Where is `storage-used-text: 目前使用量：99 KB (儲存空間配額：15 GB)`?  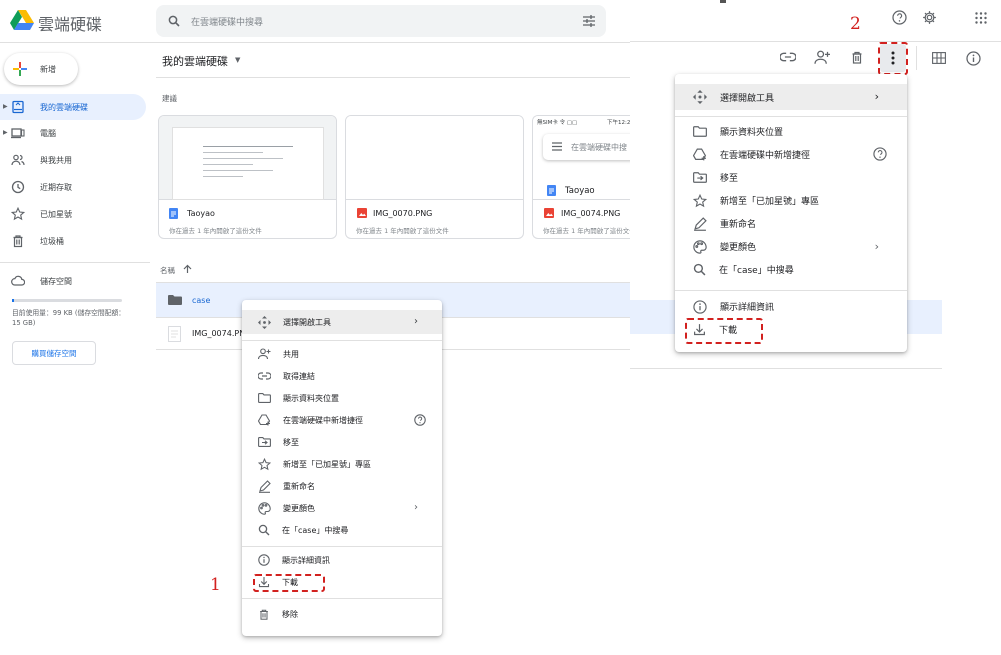 storage-used-text: 目前使用量：99 KB (儲存空間配額：15 GB) is located at coordinates (69, 318).